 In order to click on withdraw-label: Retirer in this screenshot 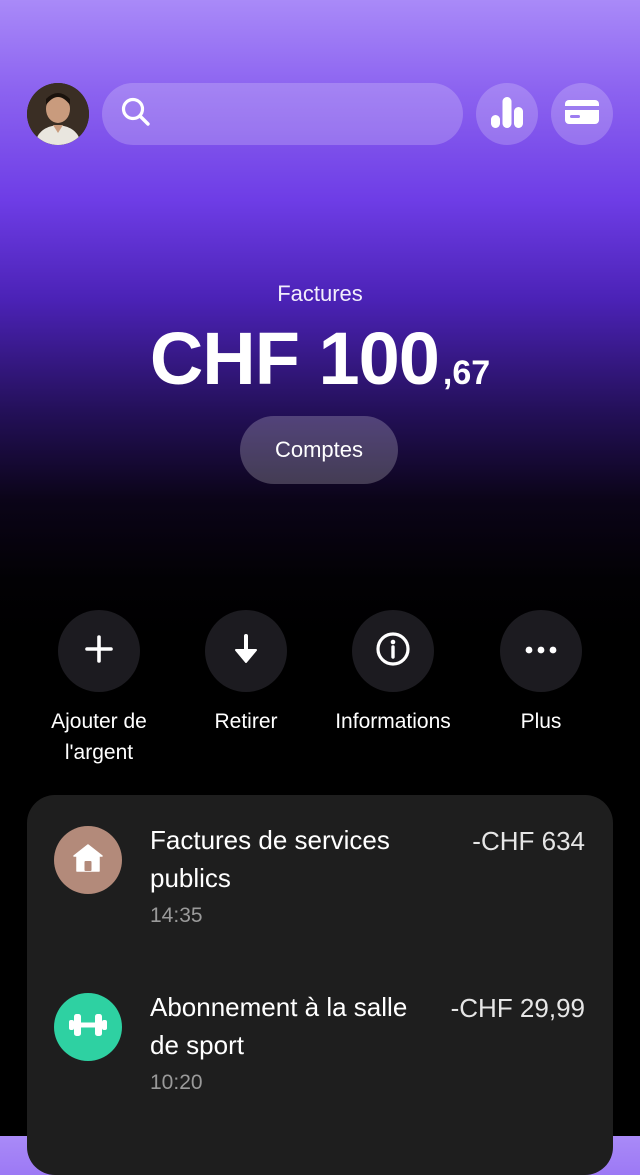, I will do `click(246, 721)`.